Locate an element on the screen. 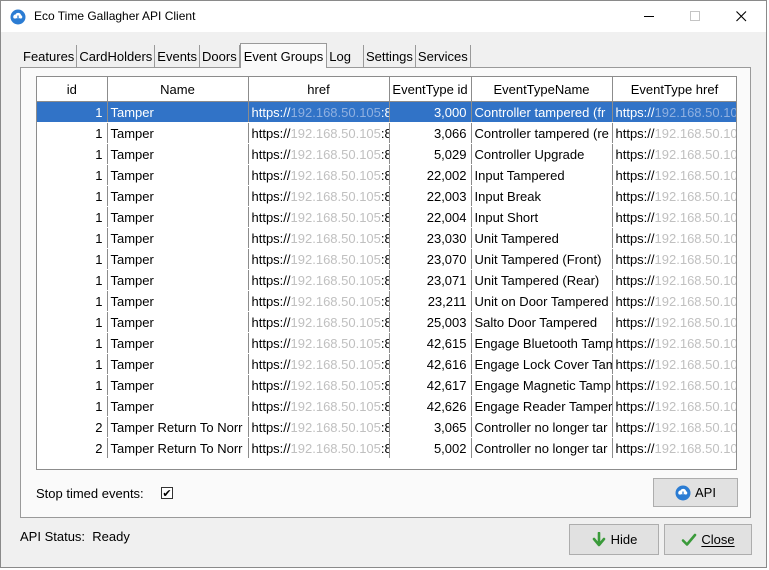  cell-event-type-name: Unit on Door Tampered is located at coordinates (542, 301).